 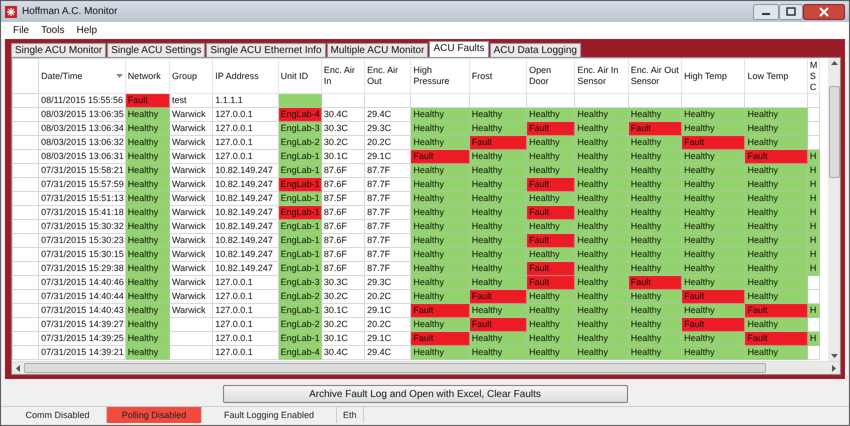 I want to click on column-header: High Temp, so click(x=713, y=76).